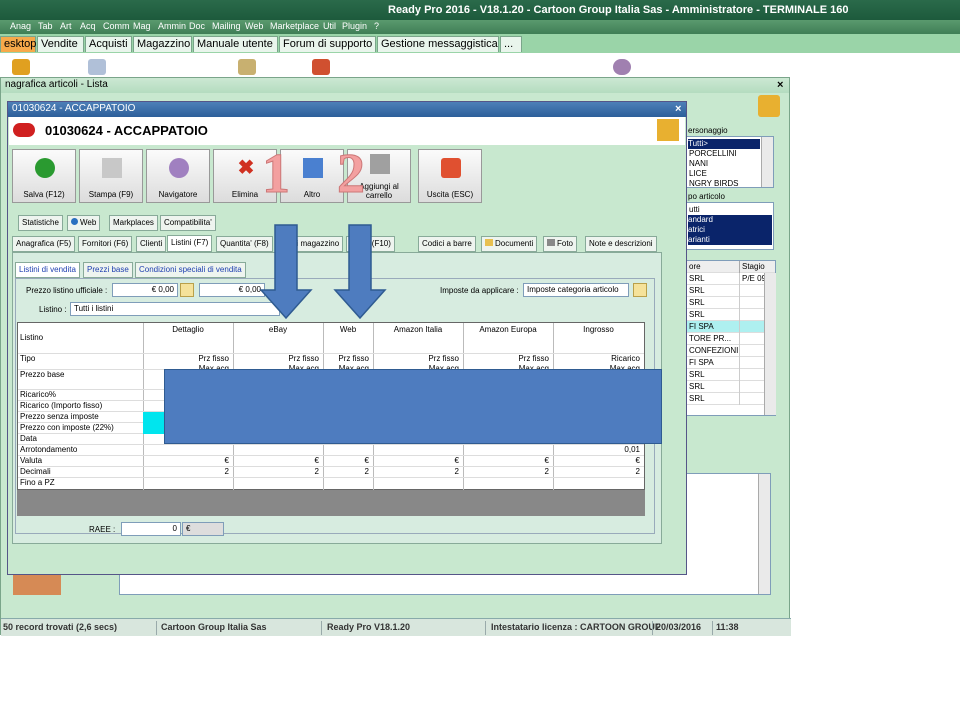  Describe the element at coordinates (44, 176) in the screenshot. I see `save-button: Salva (F12)` at that location.